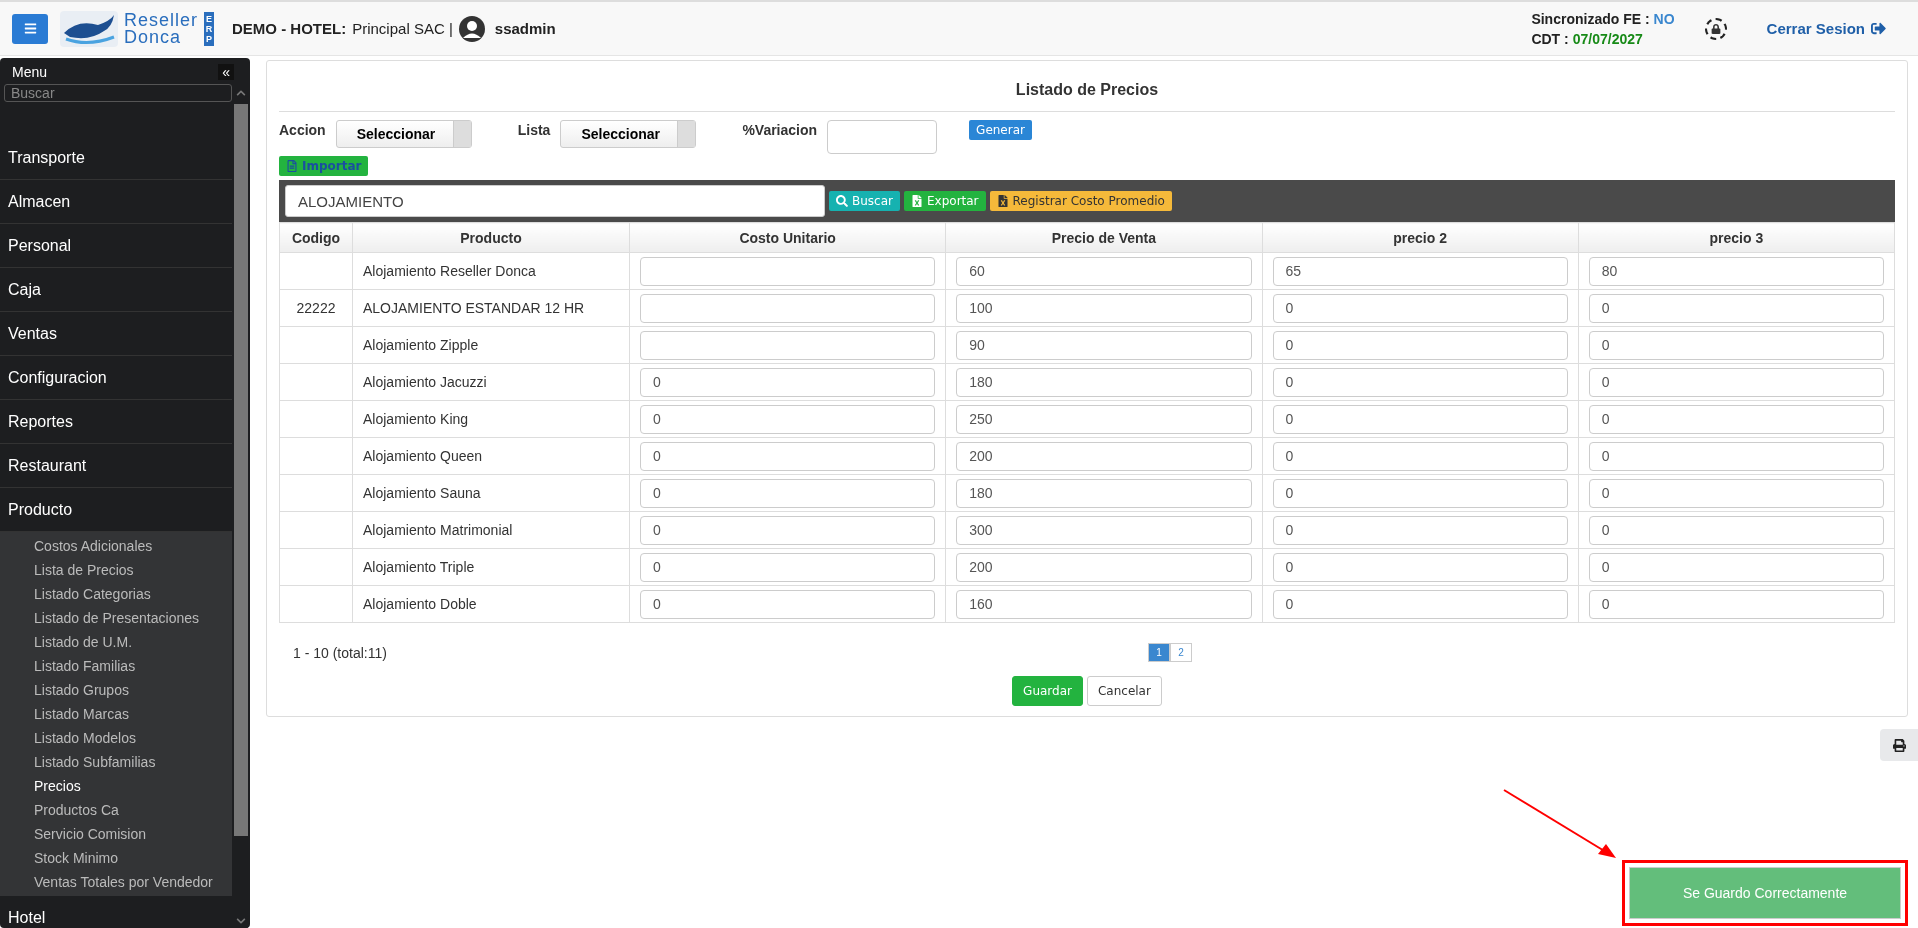 The image size is (1918, 928). Describe the element at coordinates (116, 912) in the screenshot. I see `menu-item: Hotel` at that location.